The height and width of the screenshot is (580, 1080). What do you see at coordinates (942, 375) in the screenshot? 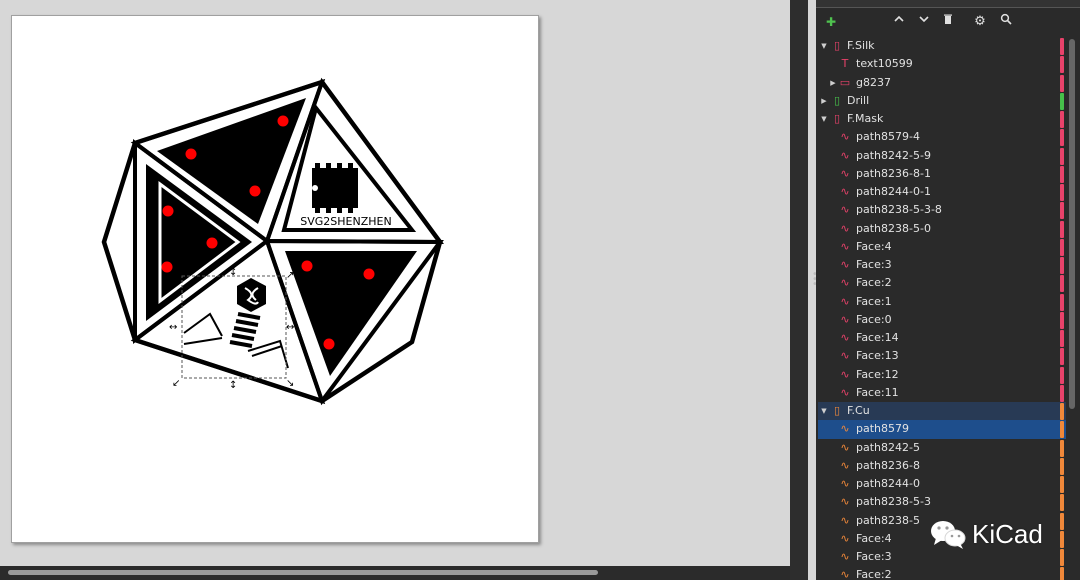
I see `object-row: ∿ Face:12` at bounding box center [942, 375].